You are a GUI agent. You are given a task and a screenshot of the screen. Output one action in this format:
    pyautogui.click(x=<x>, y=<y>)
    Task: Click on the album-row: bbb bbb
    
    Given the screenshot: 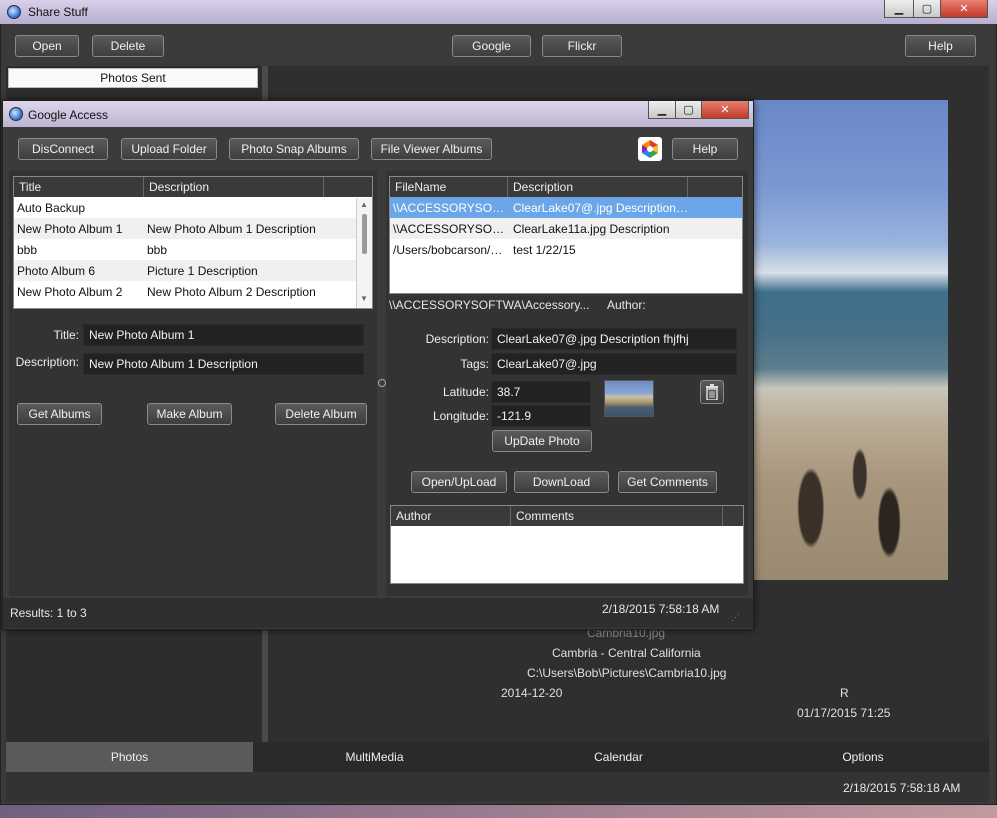 What is the action you would take?
    pyautogui.click(x=193, y=249)
    